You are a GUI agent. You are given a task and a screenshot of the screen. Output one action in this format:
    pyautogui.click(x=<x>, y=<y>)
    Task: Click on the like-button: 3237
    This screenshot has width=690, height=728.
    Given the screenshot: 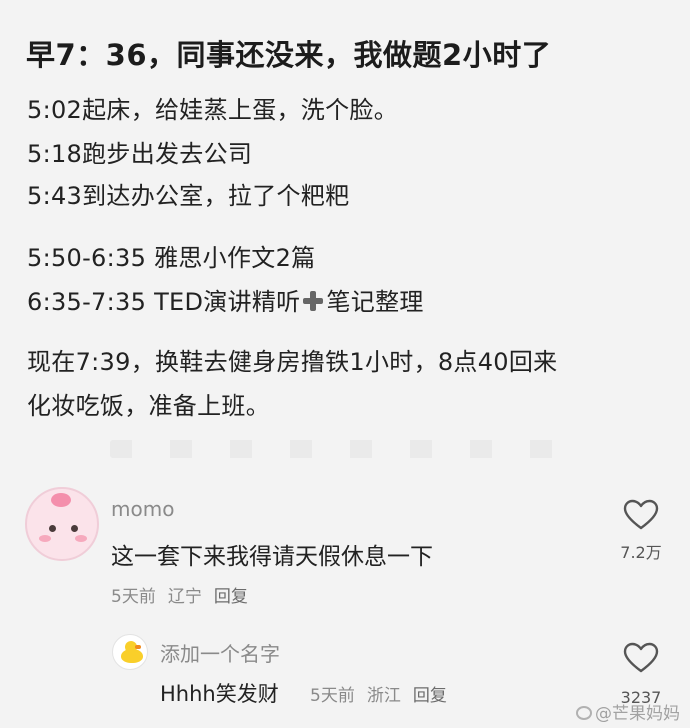 What is the action you would take?
    pyautogui.click(x=641, y=674)
    